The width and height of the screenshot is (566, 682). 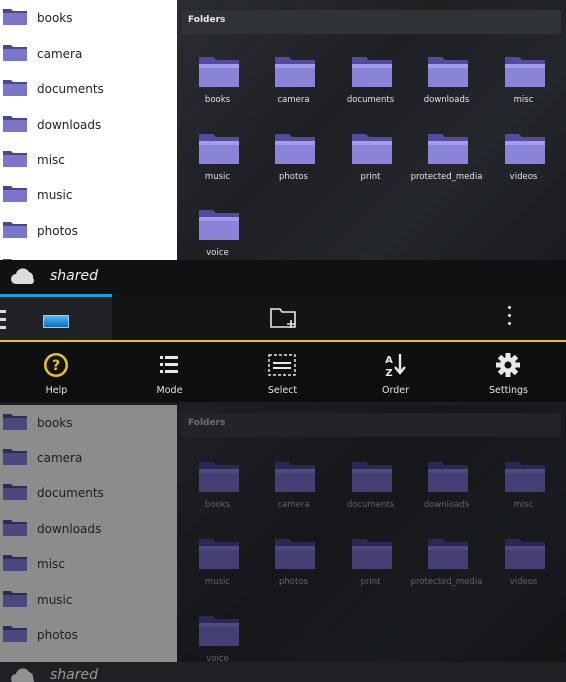 I want to click on mode-button: Mode, so click(x=169, y=372).